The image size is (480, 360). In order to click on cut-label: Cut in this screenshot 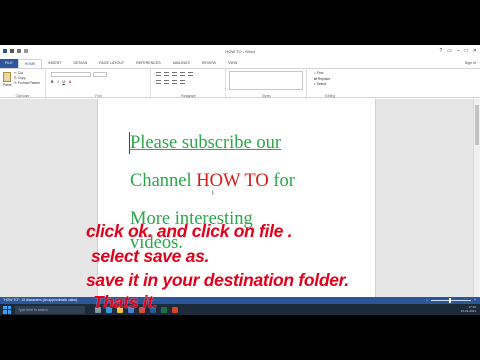, I will do `click(20, 73)`.